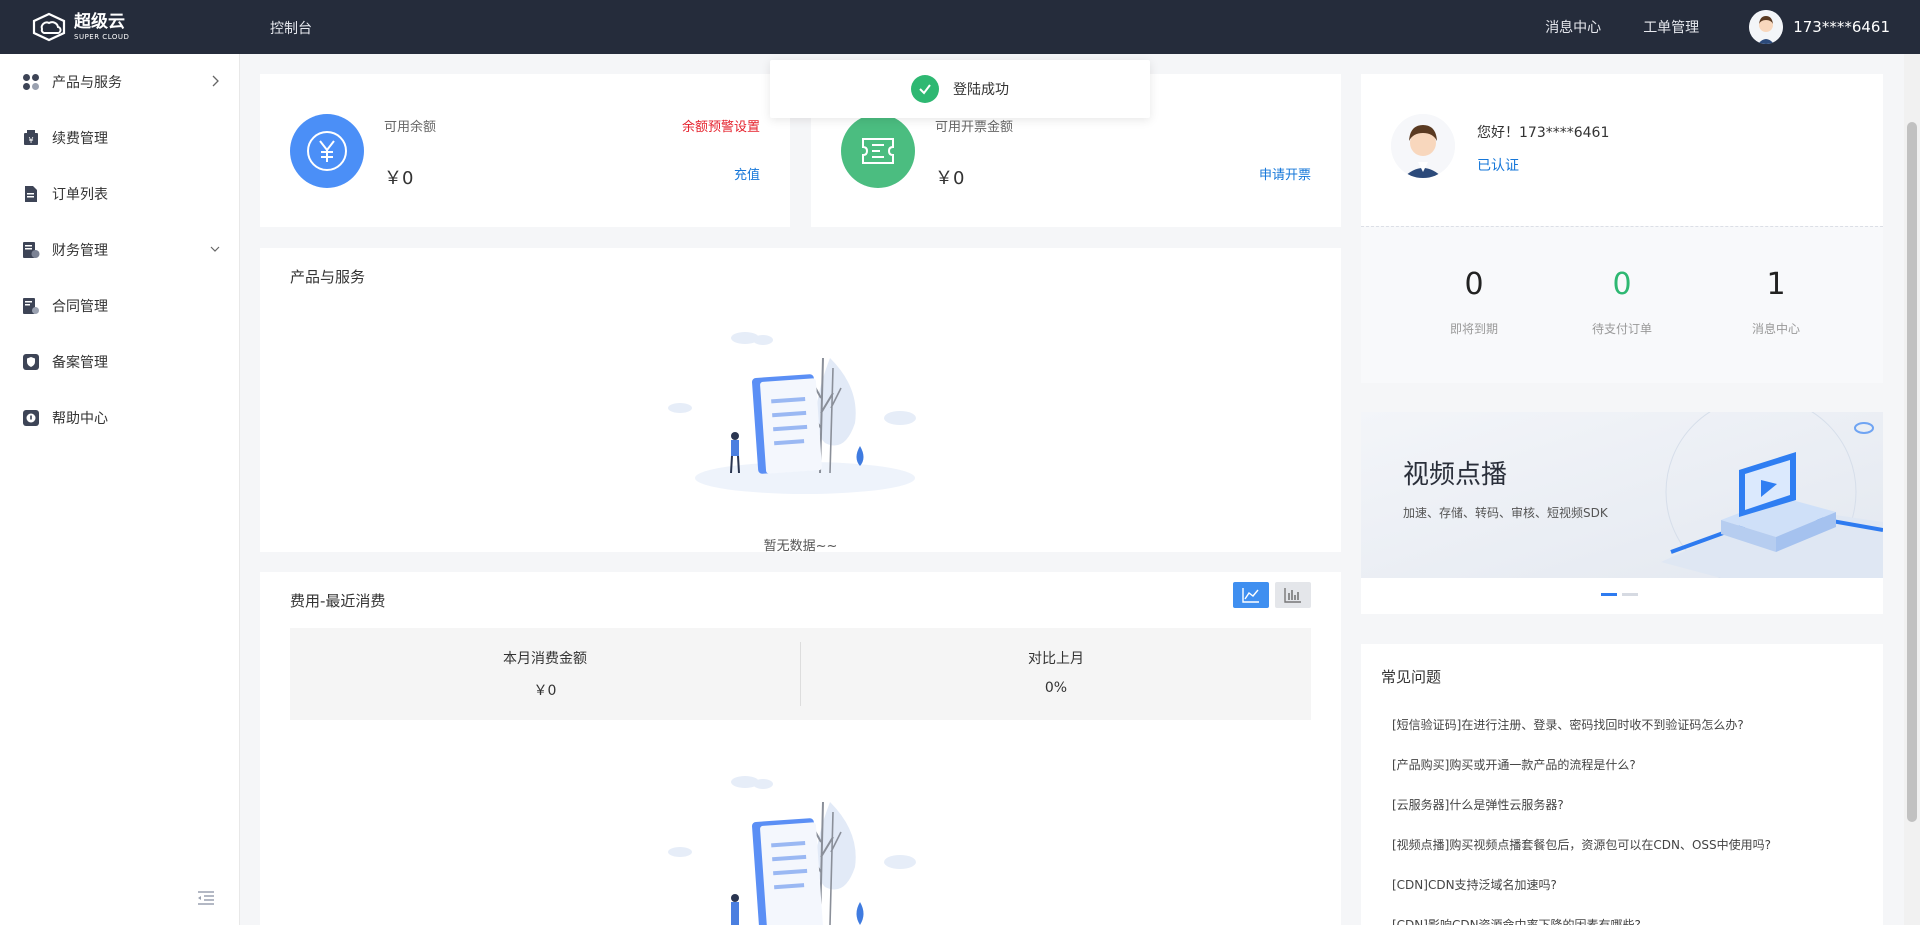  I want to click on compare-value: 0%, so click(1056, 688).